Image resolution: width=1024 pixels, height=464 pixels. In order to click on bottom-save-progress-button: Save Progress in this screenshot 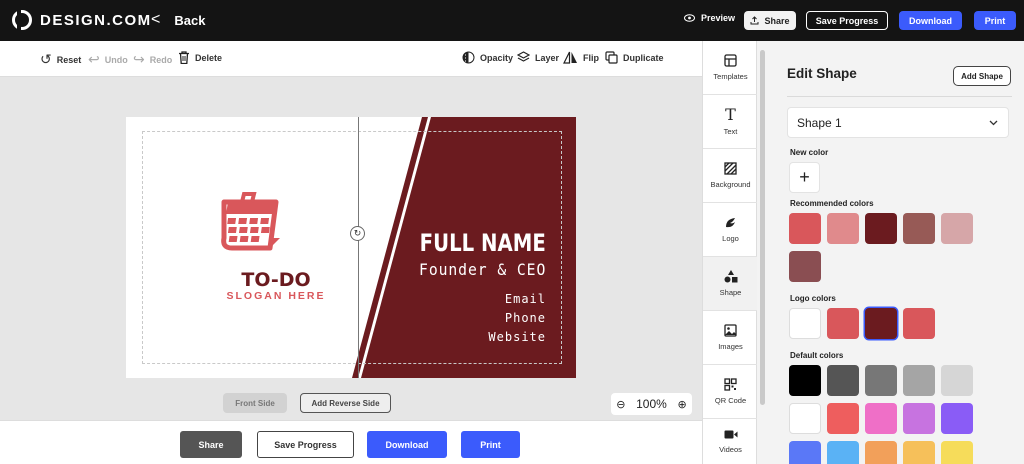, I will do `click(305, 444)`.